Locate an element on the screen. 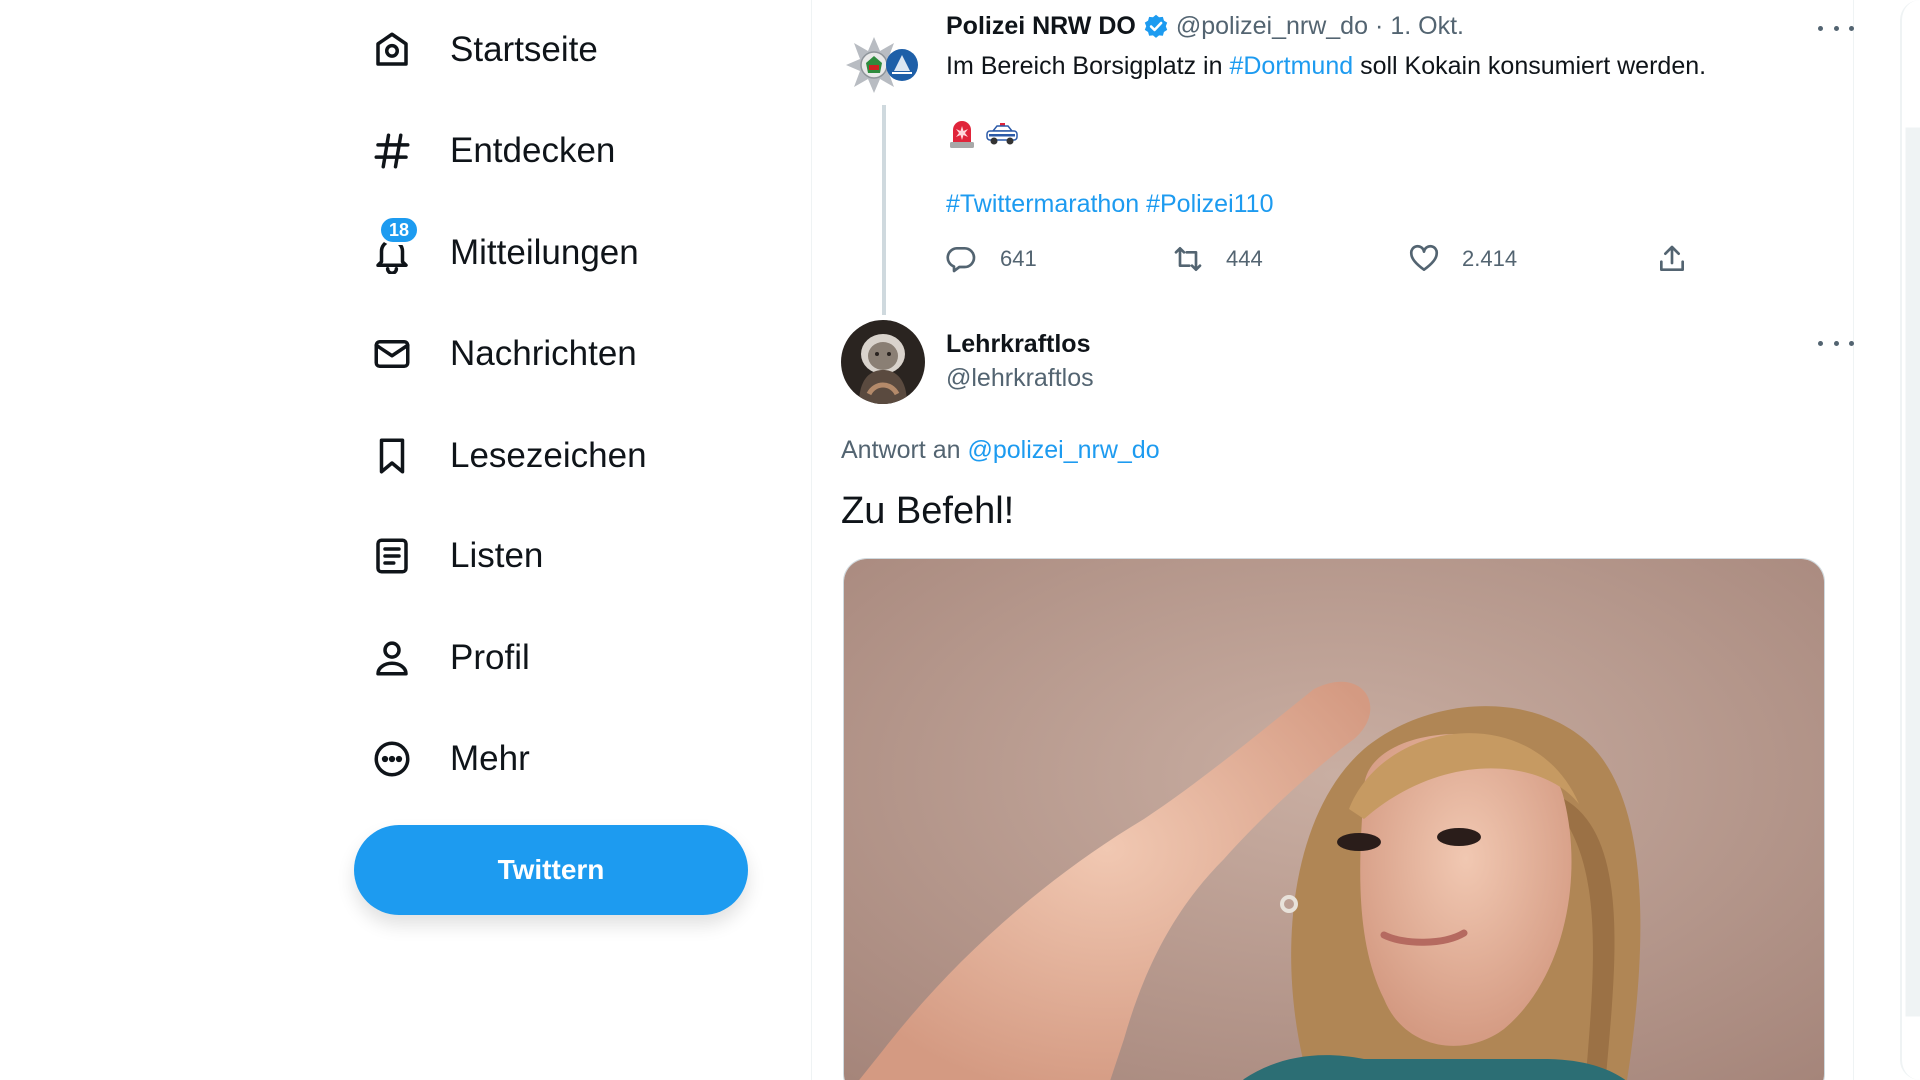 The image size is (1920, 1080). nav-item-profil: Profil is located at coordinates (450, 658).